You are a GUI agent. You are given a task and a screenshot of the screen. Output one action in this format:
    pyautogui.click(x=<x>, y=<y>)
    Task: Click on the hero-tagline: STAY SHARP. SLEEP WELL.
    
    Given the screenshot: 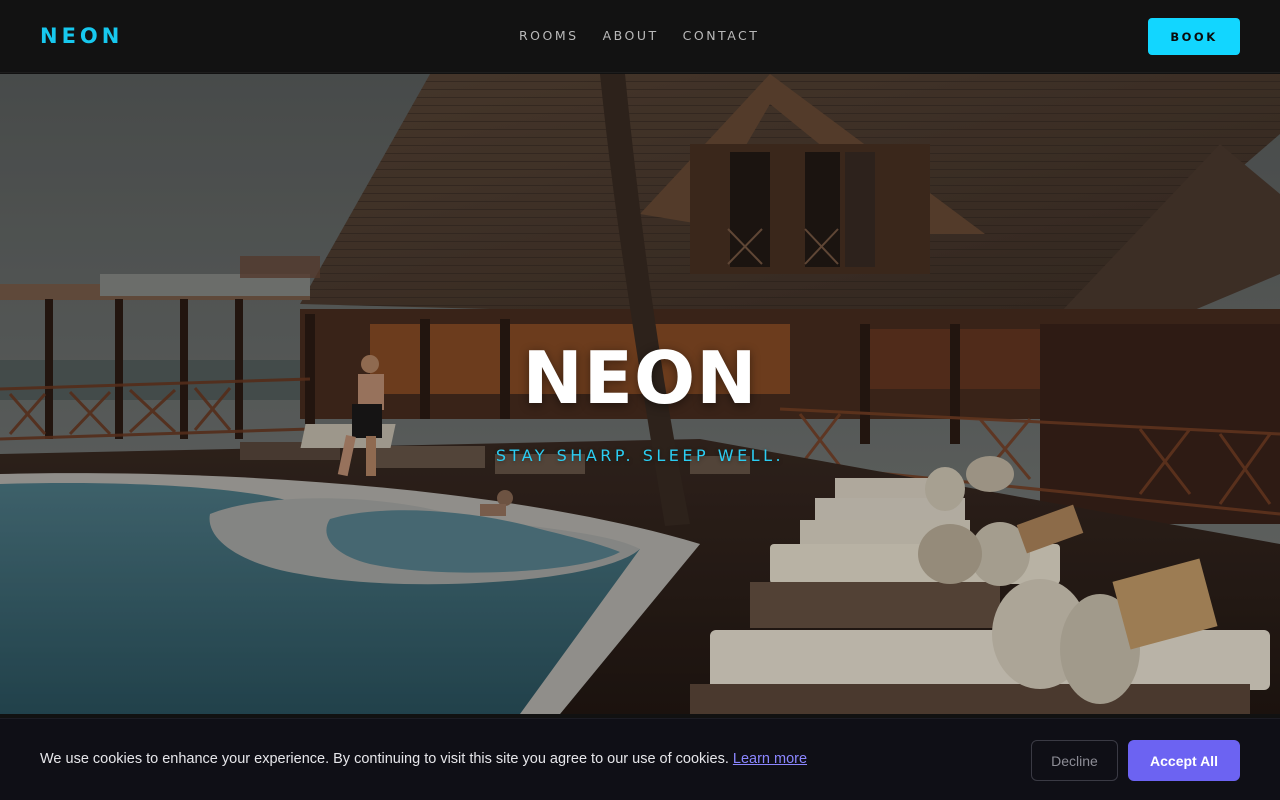 What is the action you would take?
    pyautogui.click(x=640, y=455)
    